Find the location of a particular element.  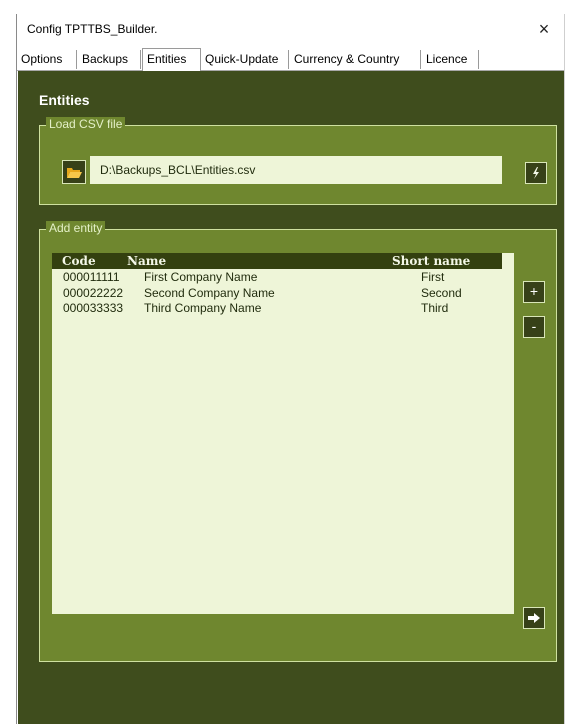

column-code: Code is located at coordinates (79, 261).